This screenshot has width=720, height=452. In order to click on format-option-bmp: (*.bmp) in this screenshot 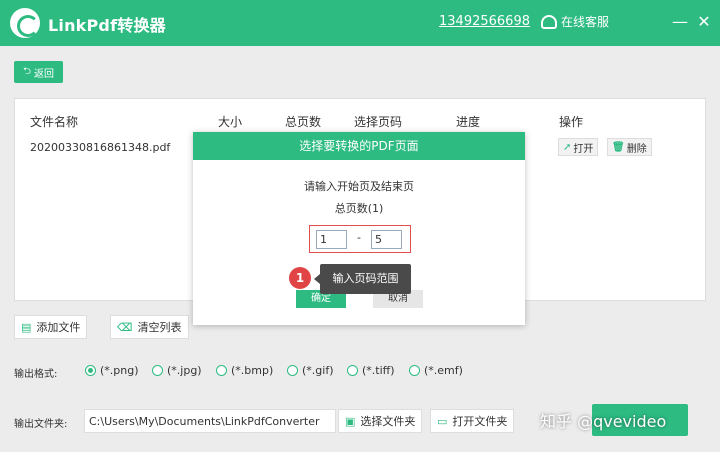, I will do `click(244, 370)`.